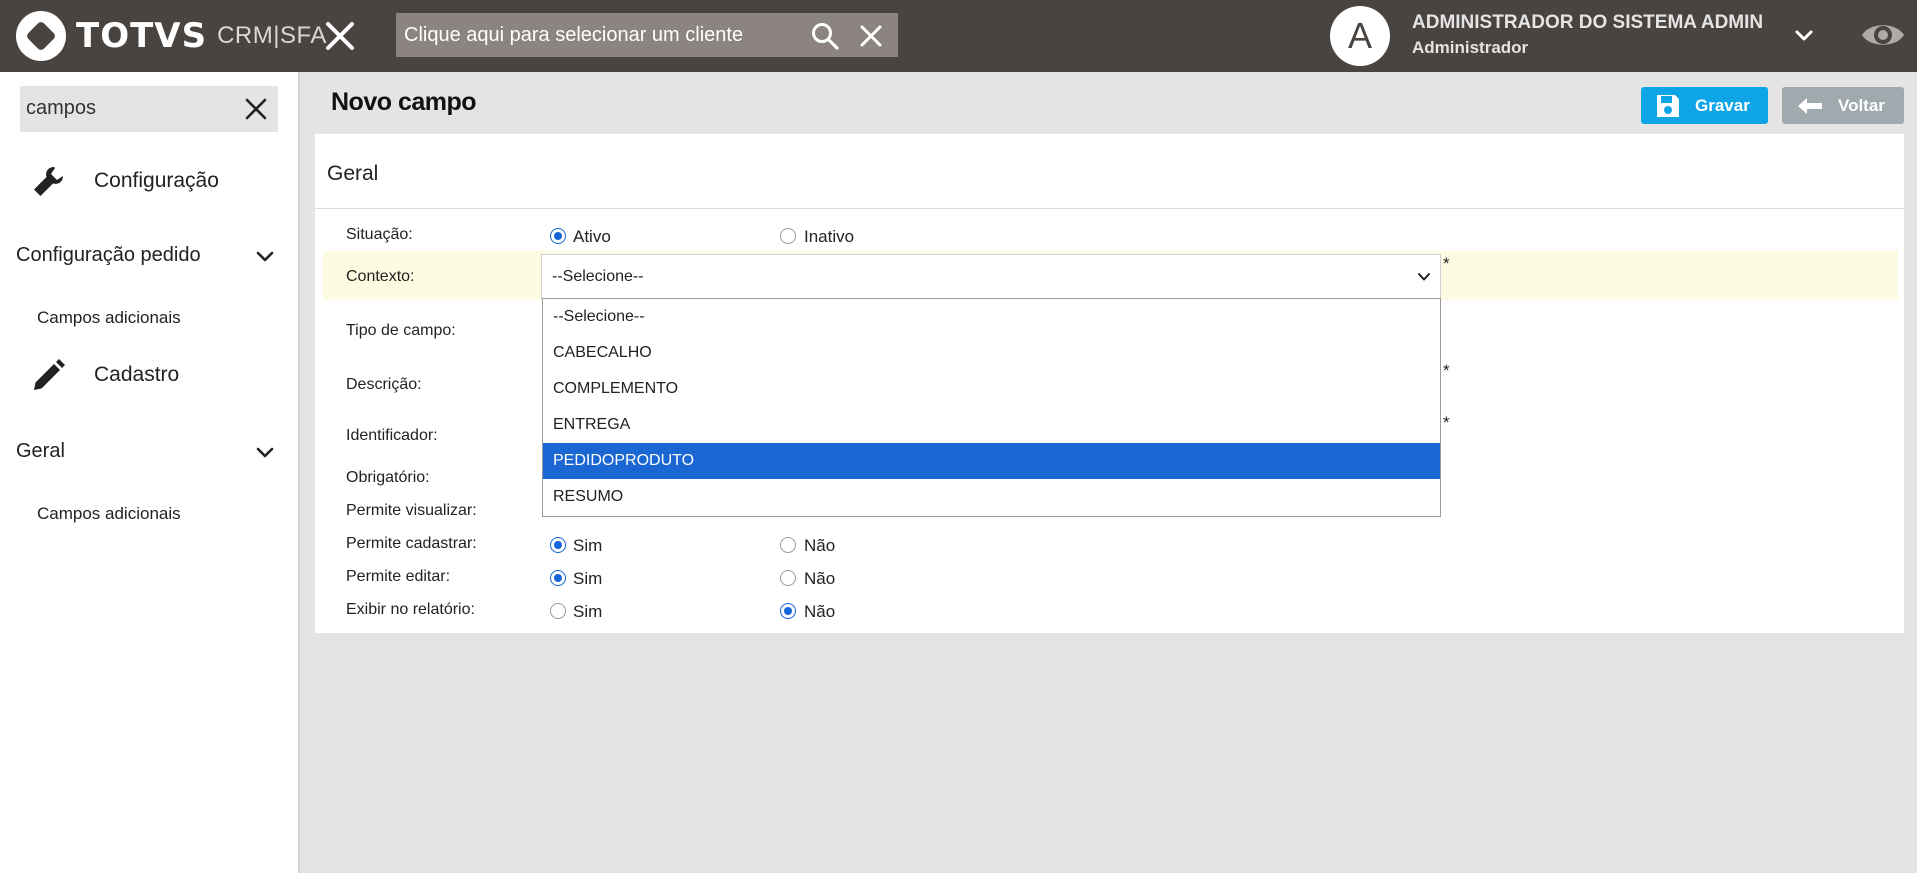 This screenshot has height=873, width=1917. What do you see at coordinates (398, 576) in the screenshot?
I see `permite-editar-label: Permite editar:` at bounding box center [398, 576].